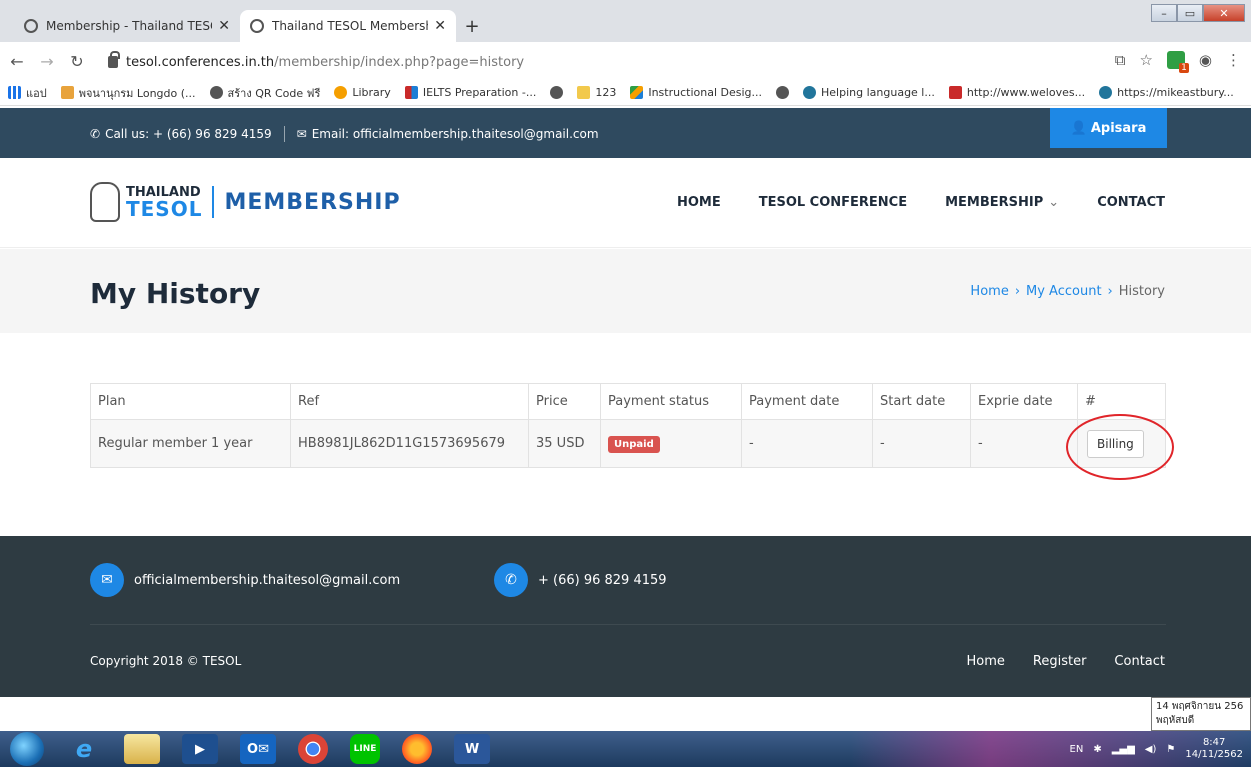 This screenshot has height=767, width=1251. I want to click on bookmark-library: Library, so click(362, 92).